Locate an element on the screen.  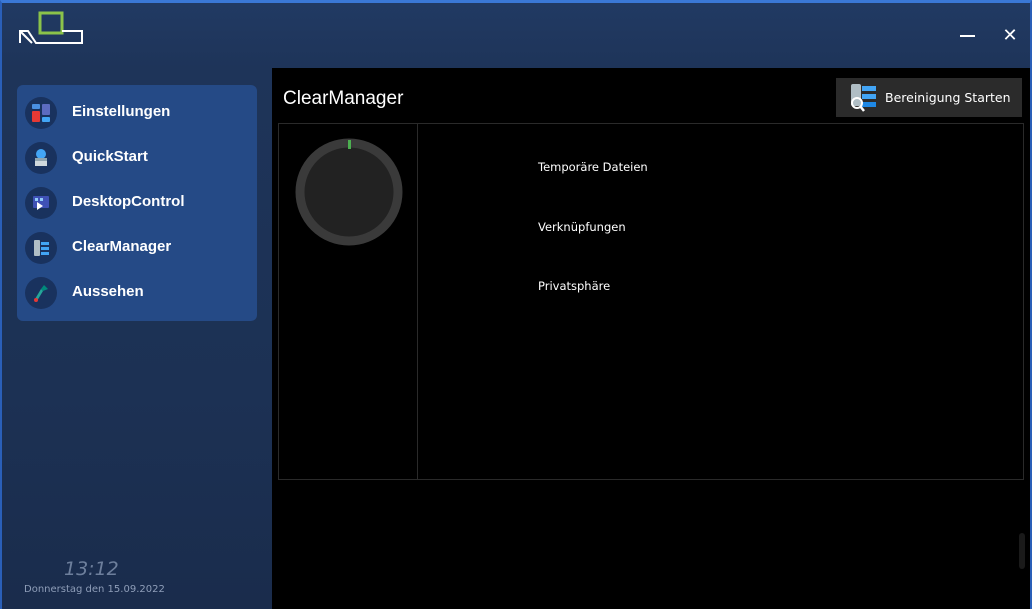
gauge-progress-mark is located at coordinates (349, 144).